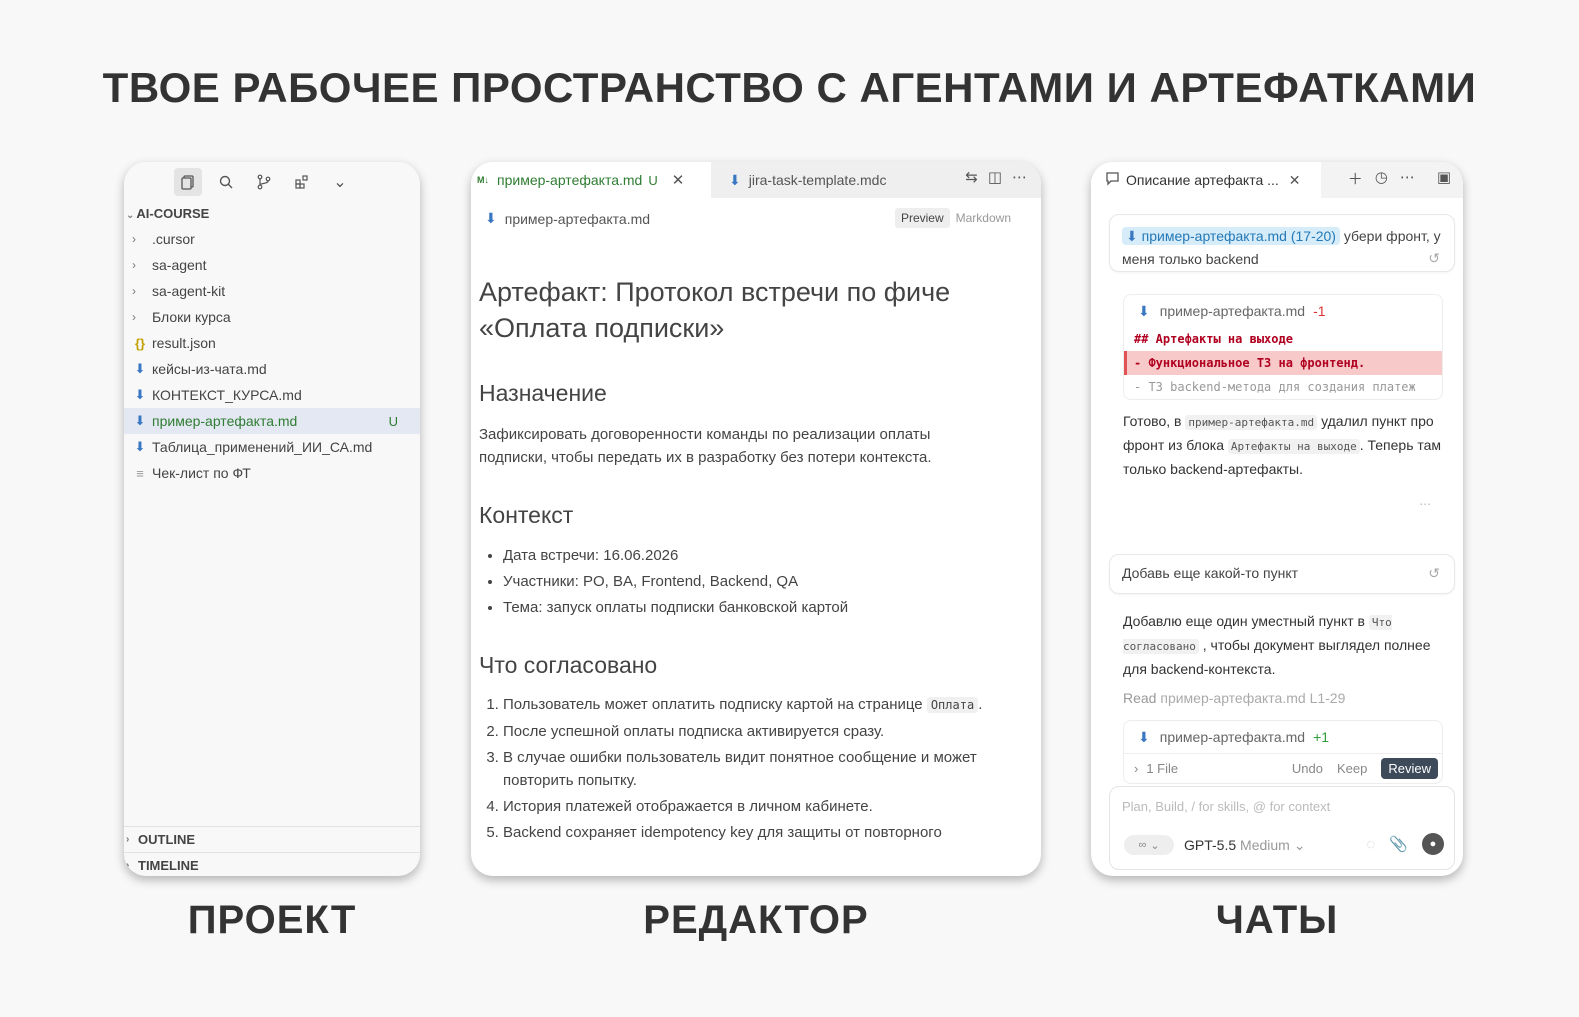 This screenshot has width=1579, height=1017. Describe the element at coordinates (1244, 845) in the screenshot. I see `model-select: GPT-5.5 Medium ⌄` at that location.